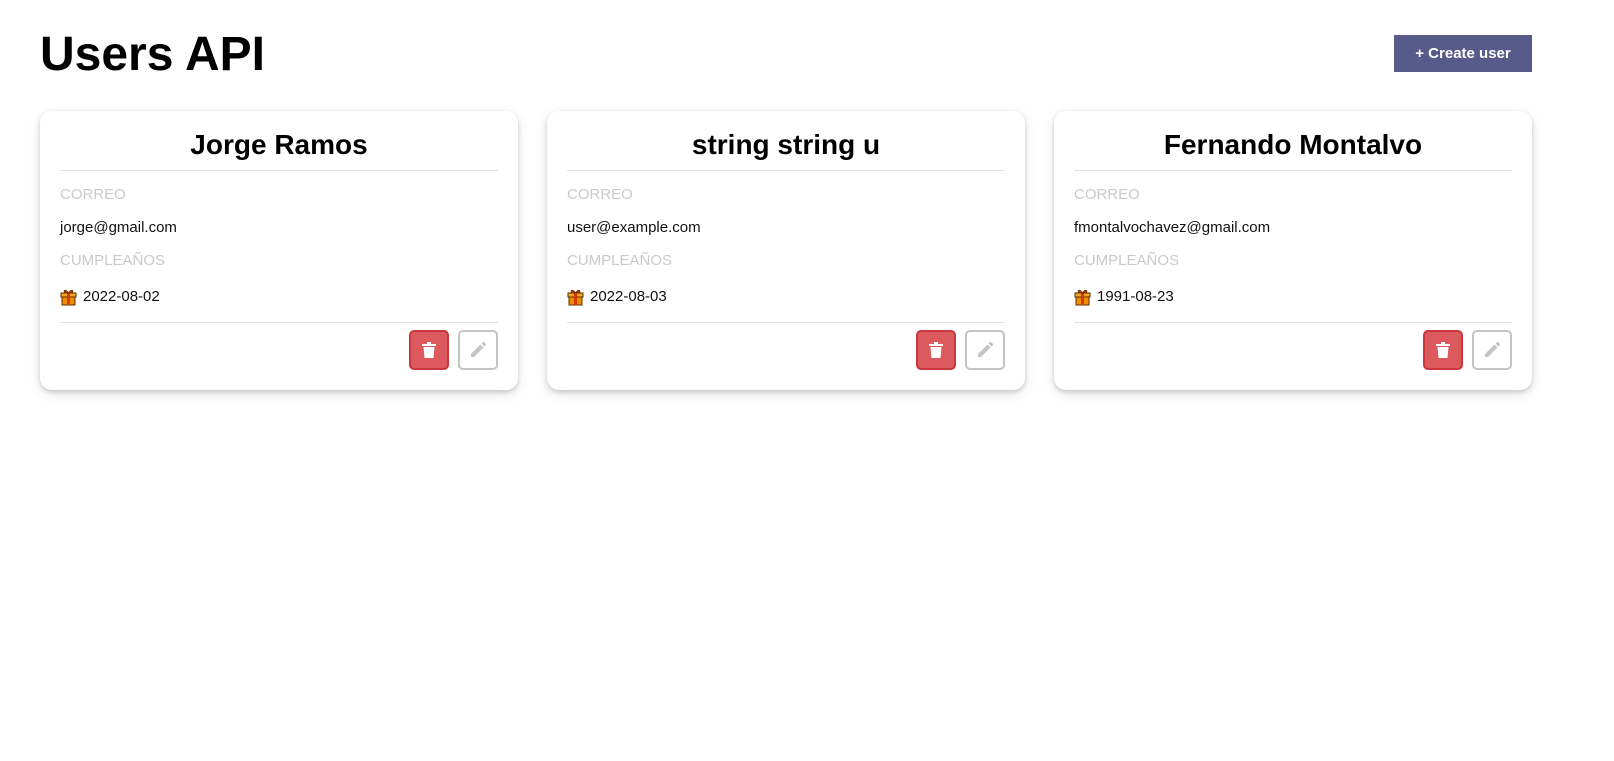  What do you see at coordinates (279, 144) in the screenshot?
I see `user-name: Jorge Ramos` at bounding box center [279, 144].